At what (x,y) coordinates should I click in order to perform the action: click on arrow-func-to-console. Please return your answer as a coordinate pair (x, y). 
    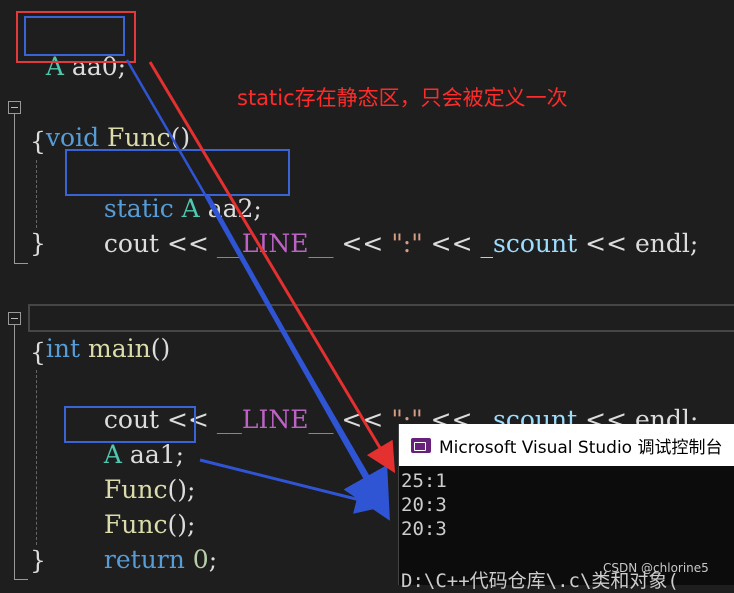
    Looking at the image, I should click on (292, 486).